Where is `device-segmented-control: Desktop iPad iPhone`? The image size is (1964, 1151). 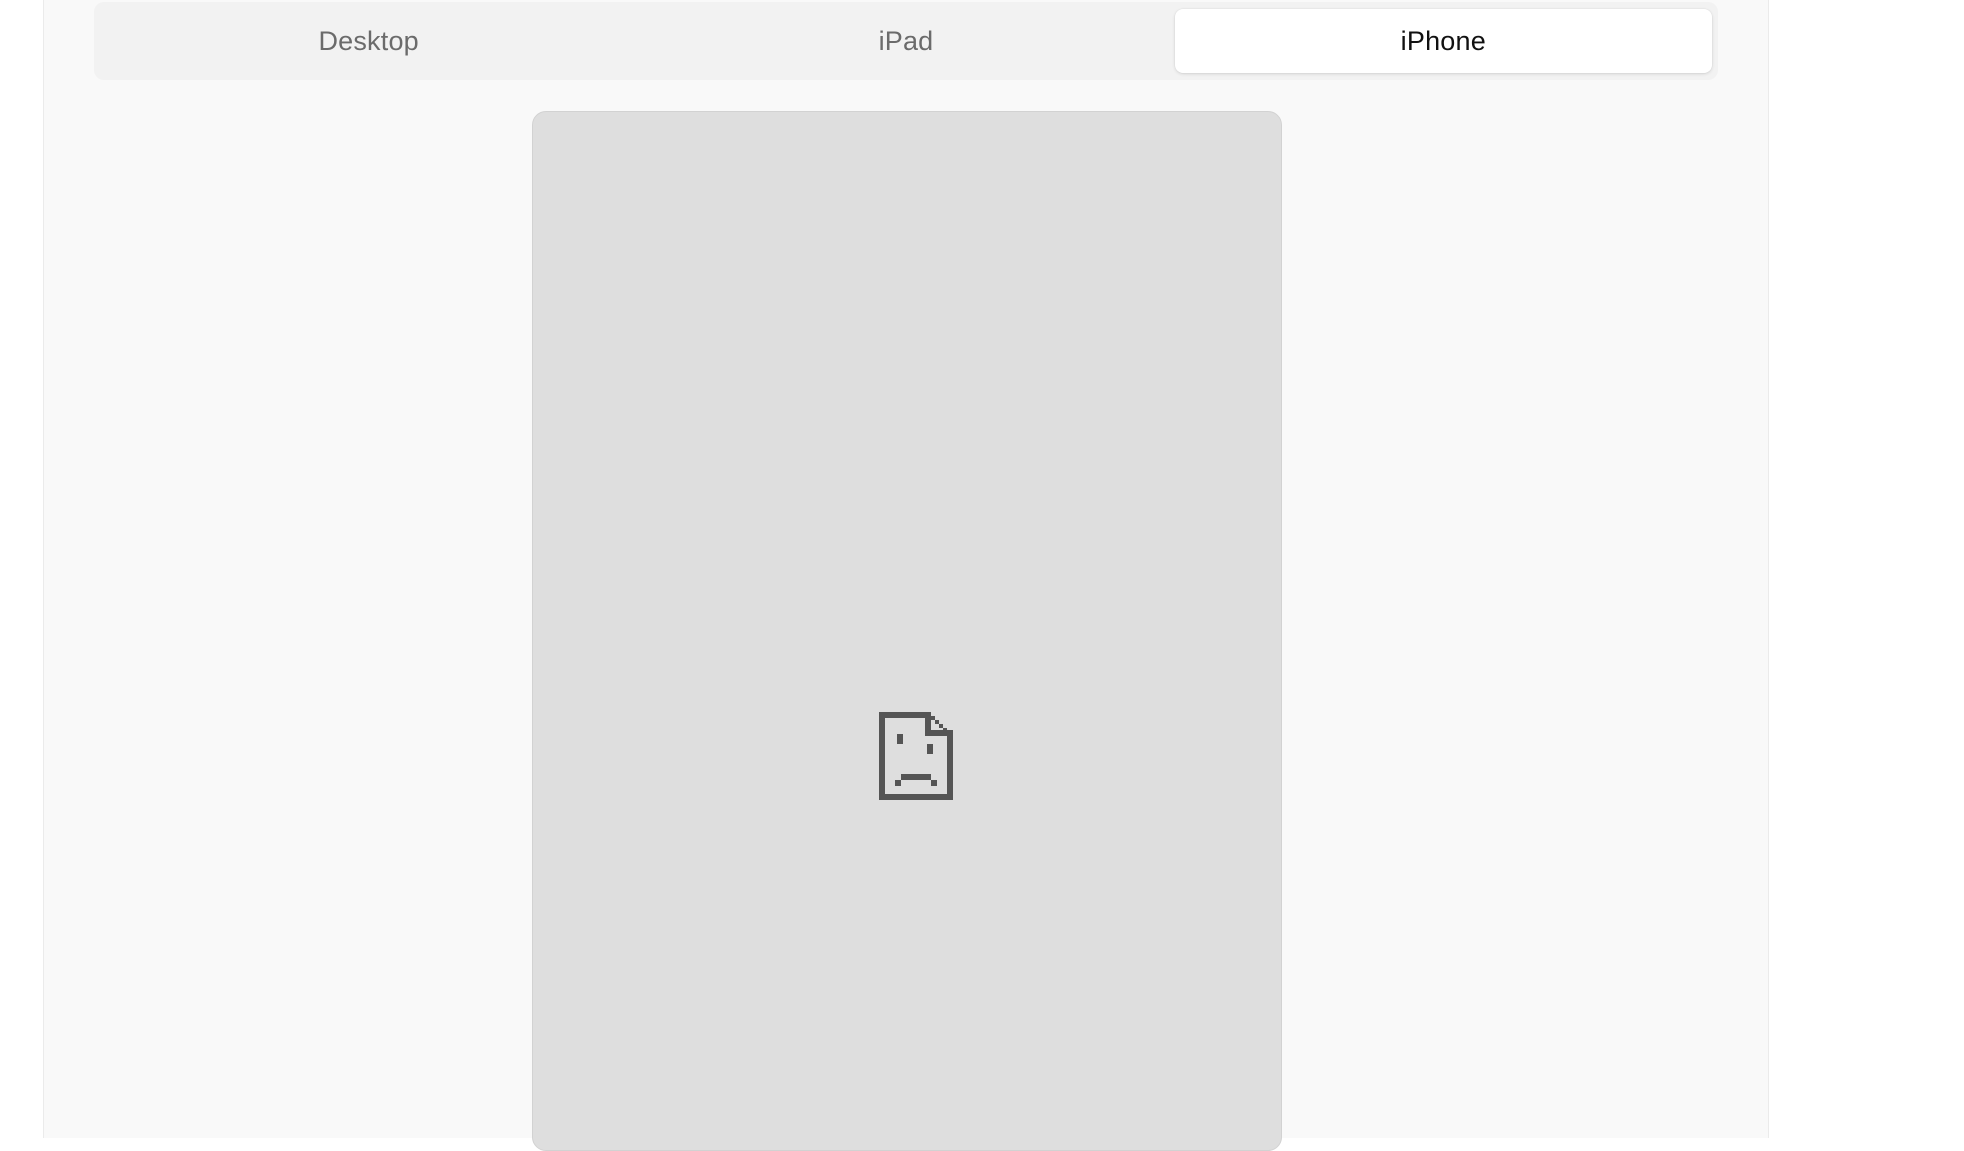 device-segmented-control: Desktop iPad iPhone is located at coordinates (906, 41).